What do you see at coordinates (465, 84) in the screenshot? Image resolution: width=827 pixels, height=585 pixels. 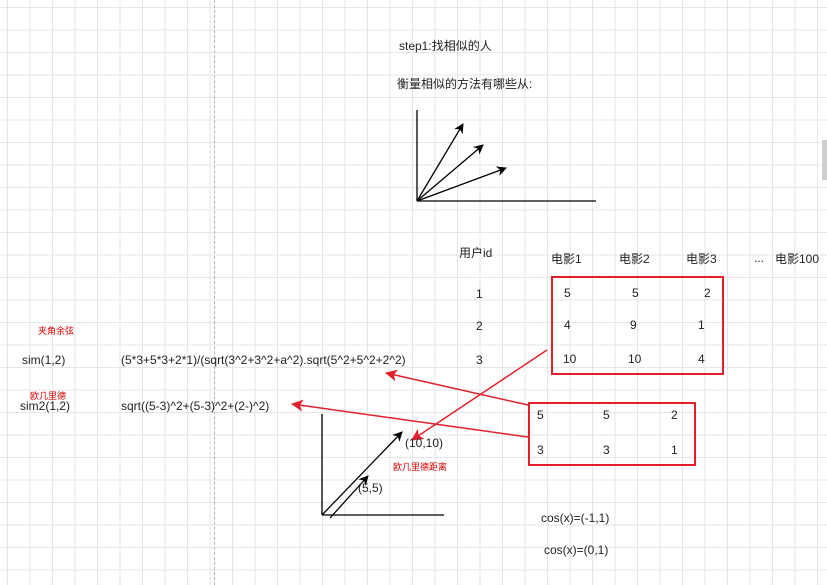 I see `question-text: 衡量相似的方法有哪些从:` at bounding box center [465, 84].